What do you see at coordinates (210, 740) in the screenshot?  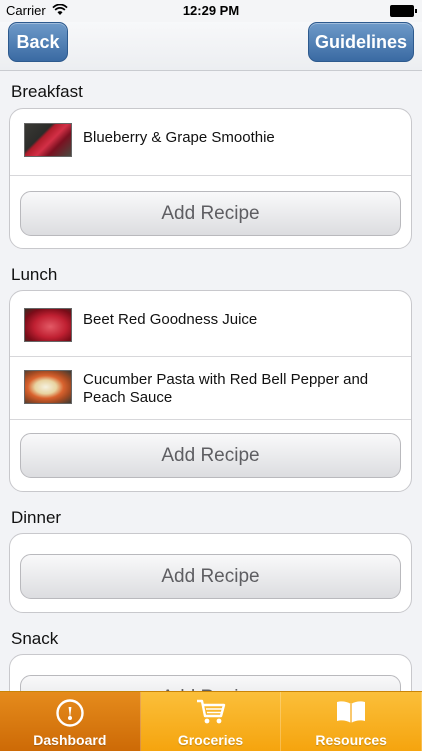 I see `tab-label: Groceries` at bounding box center [210, 740].